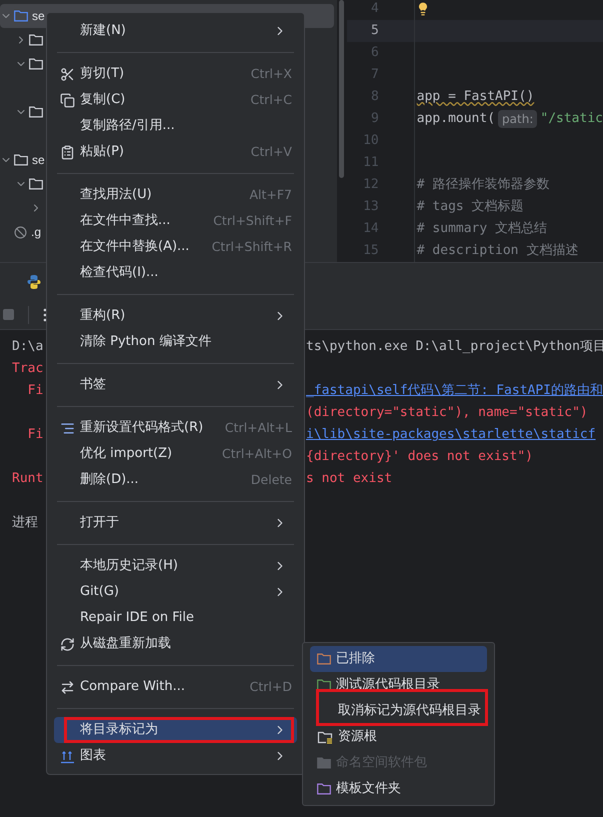  I want to click on shortcut-text: Ctrl+Shift+F, so click(252, 221).